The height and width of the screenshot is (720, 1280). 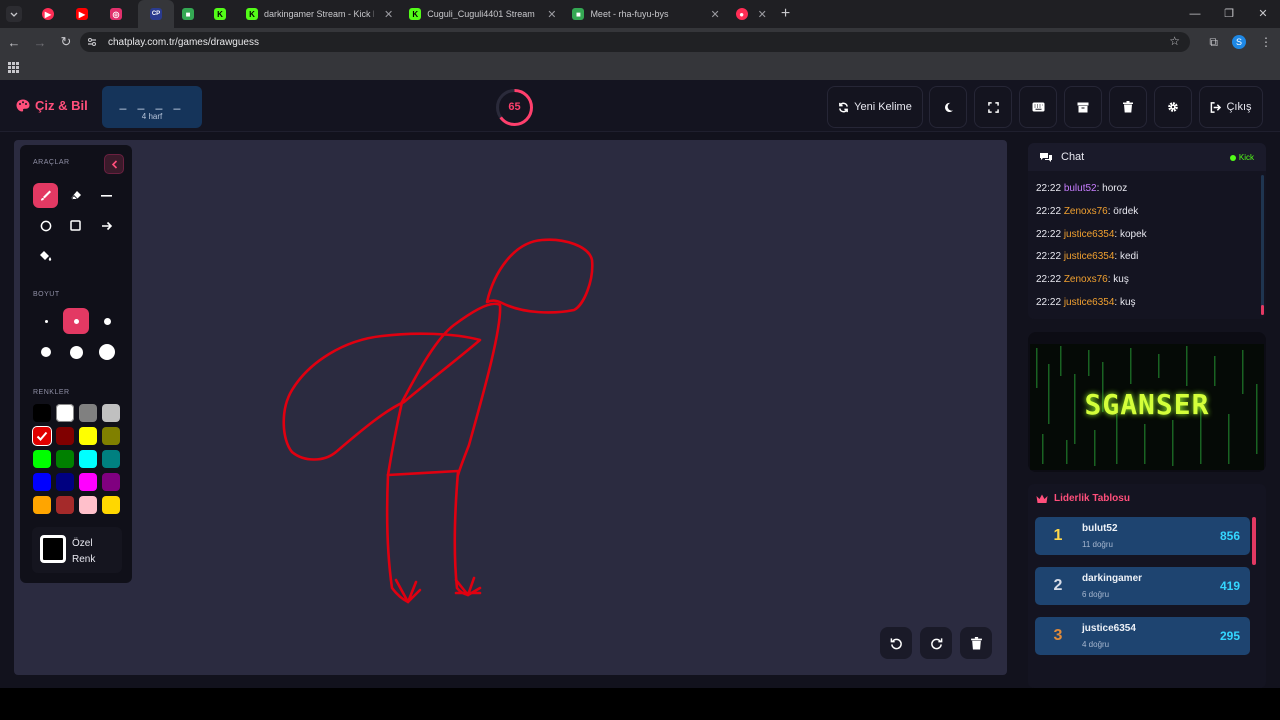 I want to click on gear-icon, so click(x=1173, y=107).